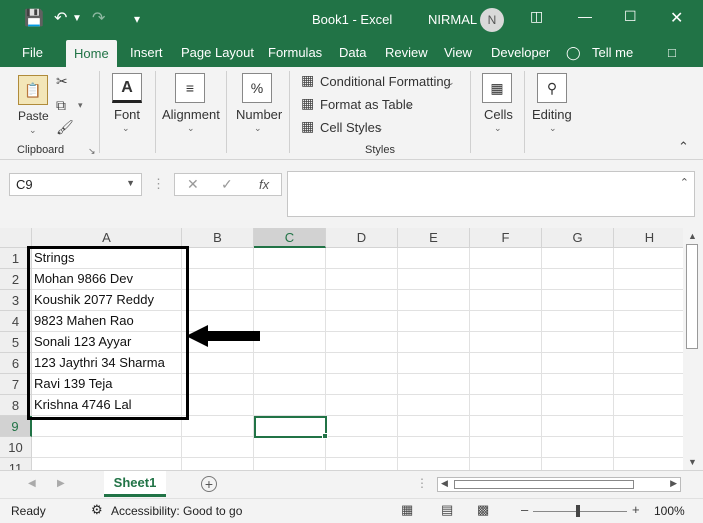  What do you see at coordinates (127, 114) in the screenshot?
I see `font-button: Font` at bounding box center [127, 114].